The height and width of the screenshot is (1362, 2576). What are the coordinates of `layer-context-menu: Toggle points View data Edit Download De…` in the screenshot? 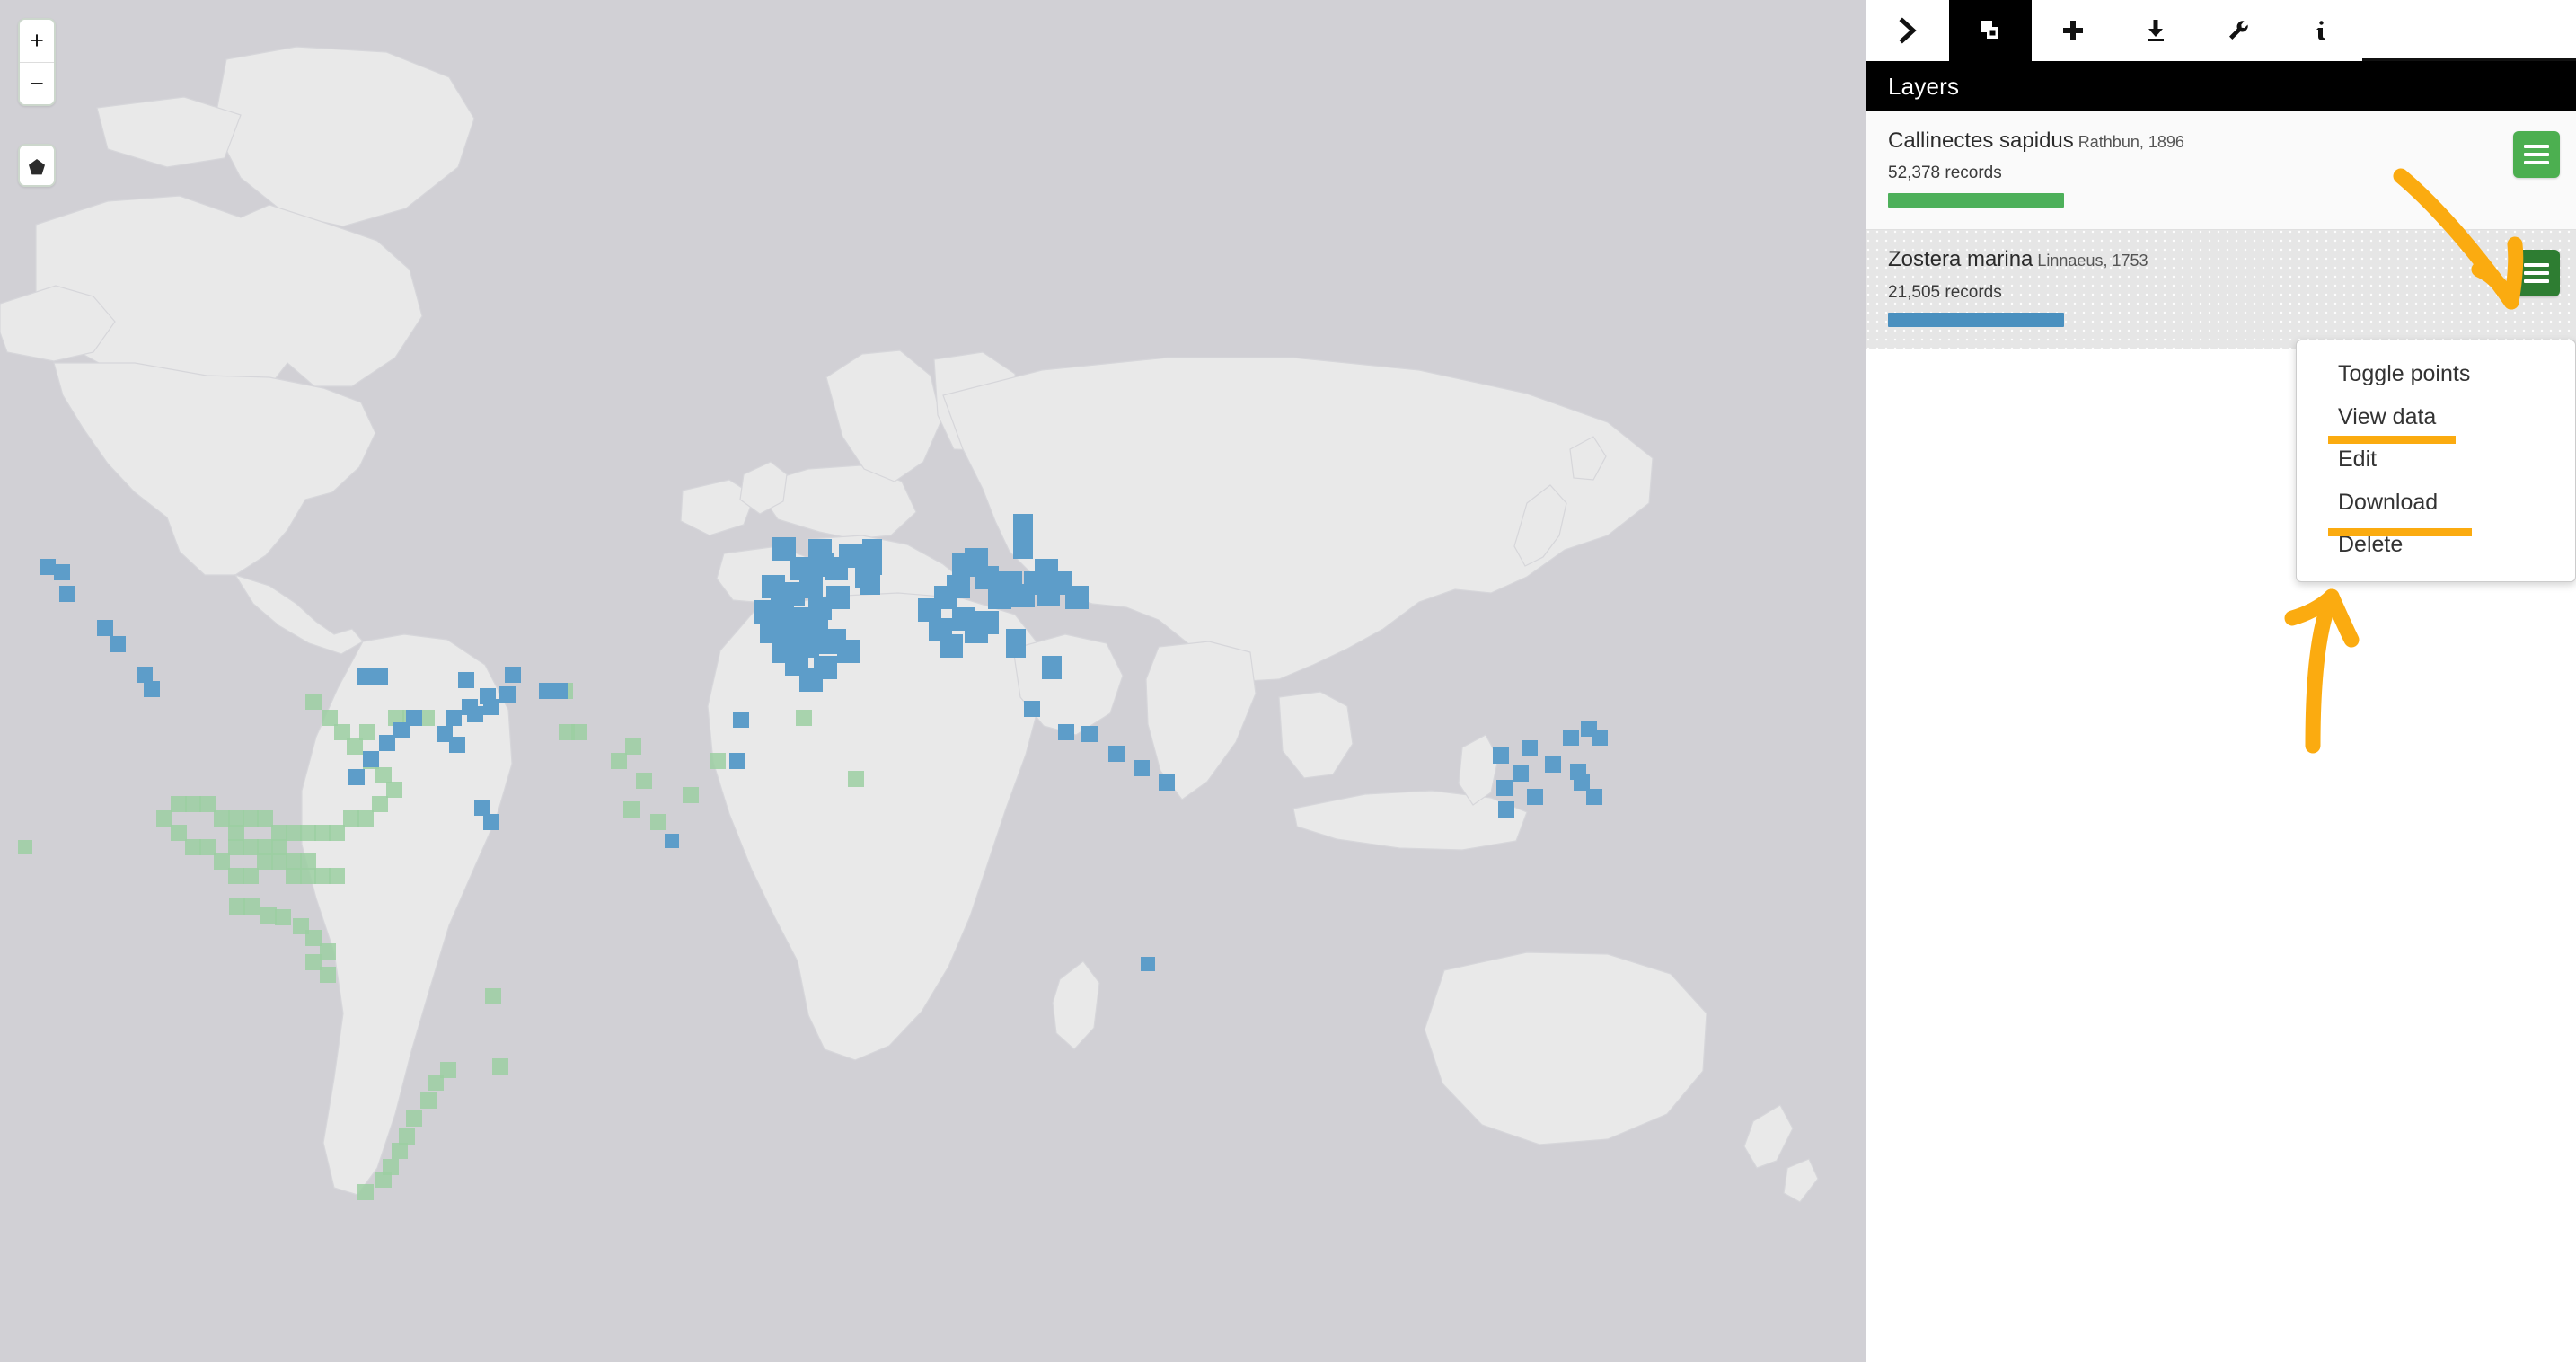 It's located at (2436, 461).